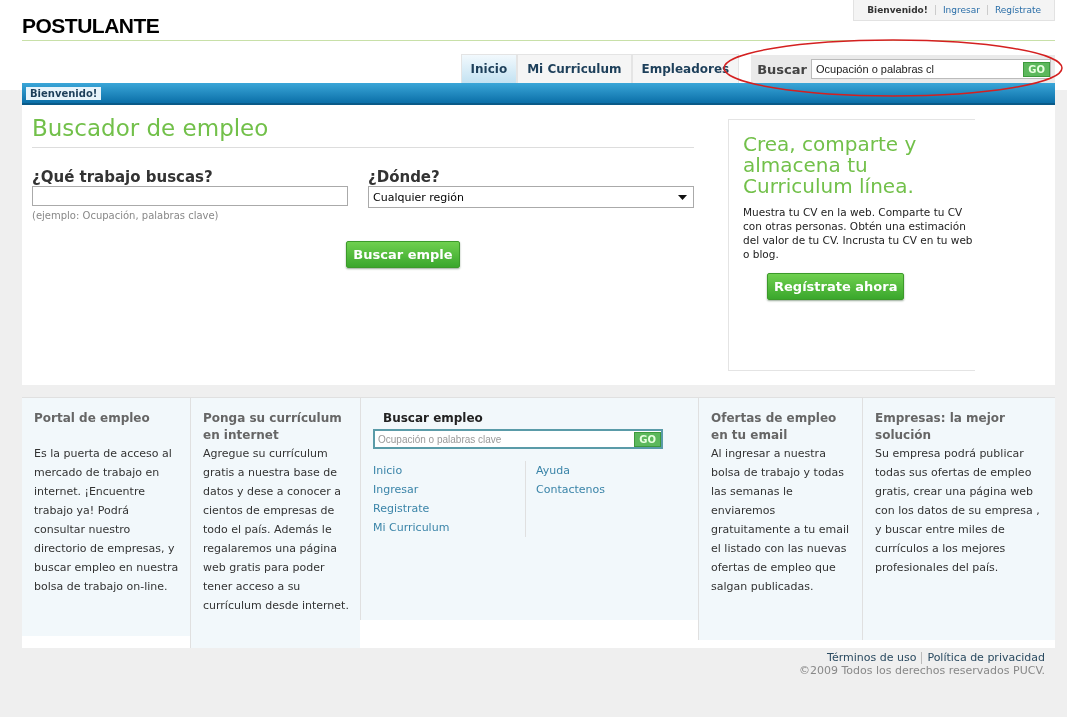 The width and height of the screenshot is (1067, 717). What do you see at coordinates (126, 215) in the screenshot?
I see `field-hint: (ejemplo: Ocupación, palabras clave)` at bounding box center [126, 215].